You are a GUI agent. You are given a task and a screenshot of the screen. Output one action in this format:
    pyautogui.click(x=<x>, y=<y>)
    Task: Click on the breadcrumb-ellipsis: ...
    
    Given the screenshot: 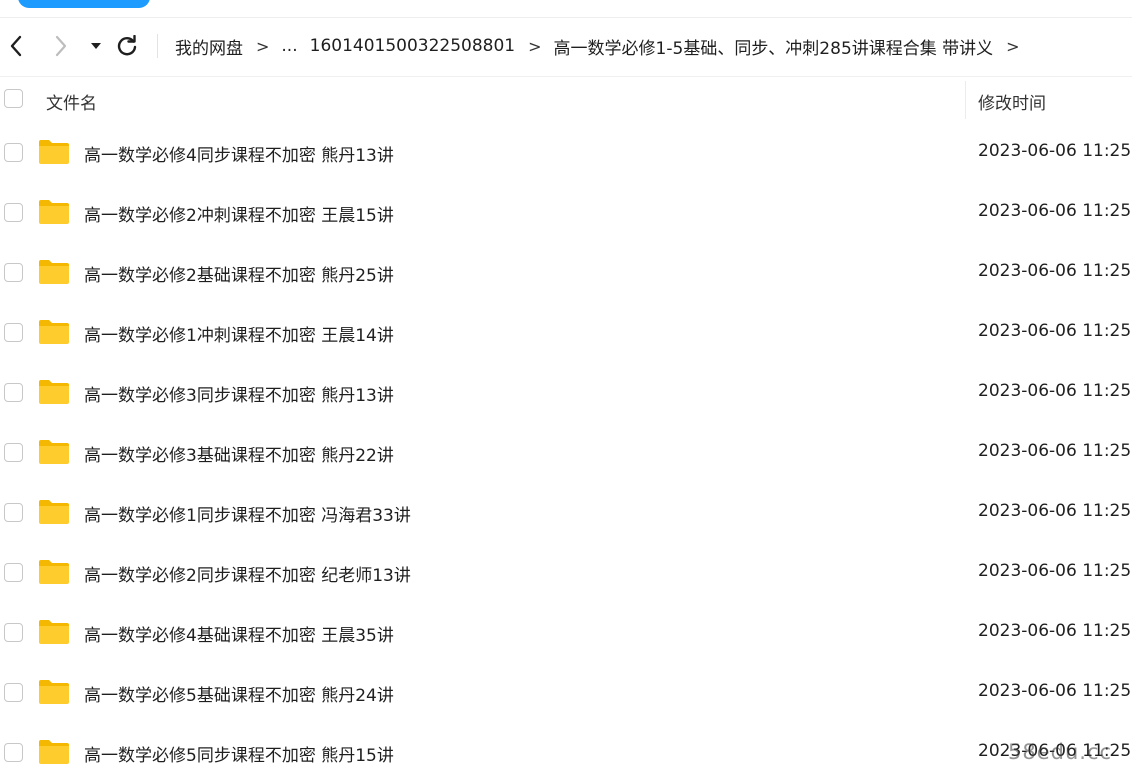 What is the action you would take?
    pyautogui.click(x=289, y=46)
    